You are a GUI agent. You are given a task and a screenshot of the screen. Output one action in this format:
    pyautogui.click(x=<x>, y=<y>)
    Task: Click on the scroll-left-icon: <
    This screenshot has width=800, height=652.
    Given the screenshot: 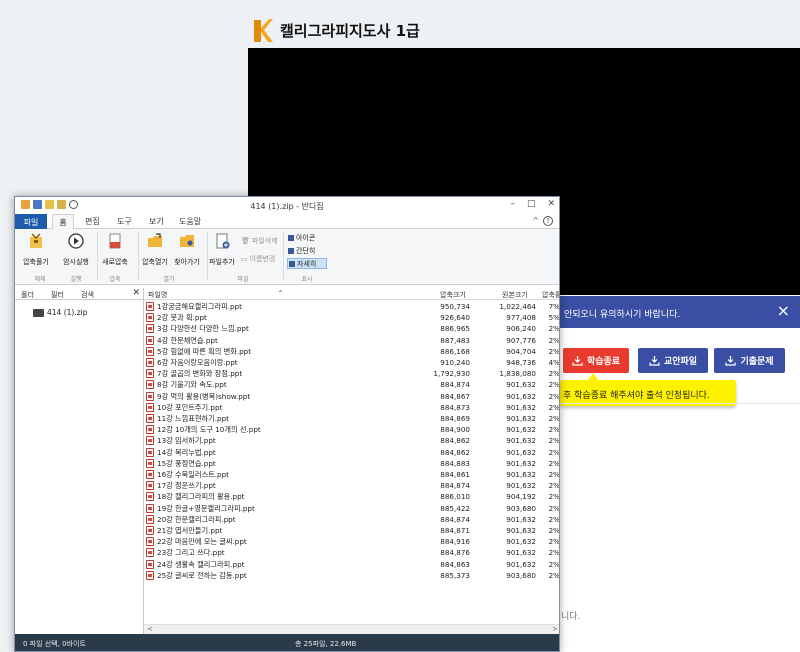 What is the action you would take?
    pyautogui.click(x=150, y=629)
    